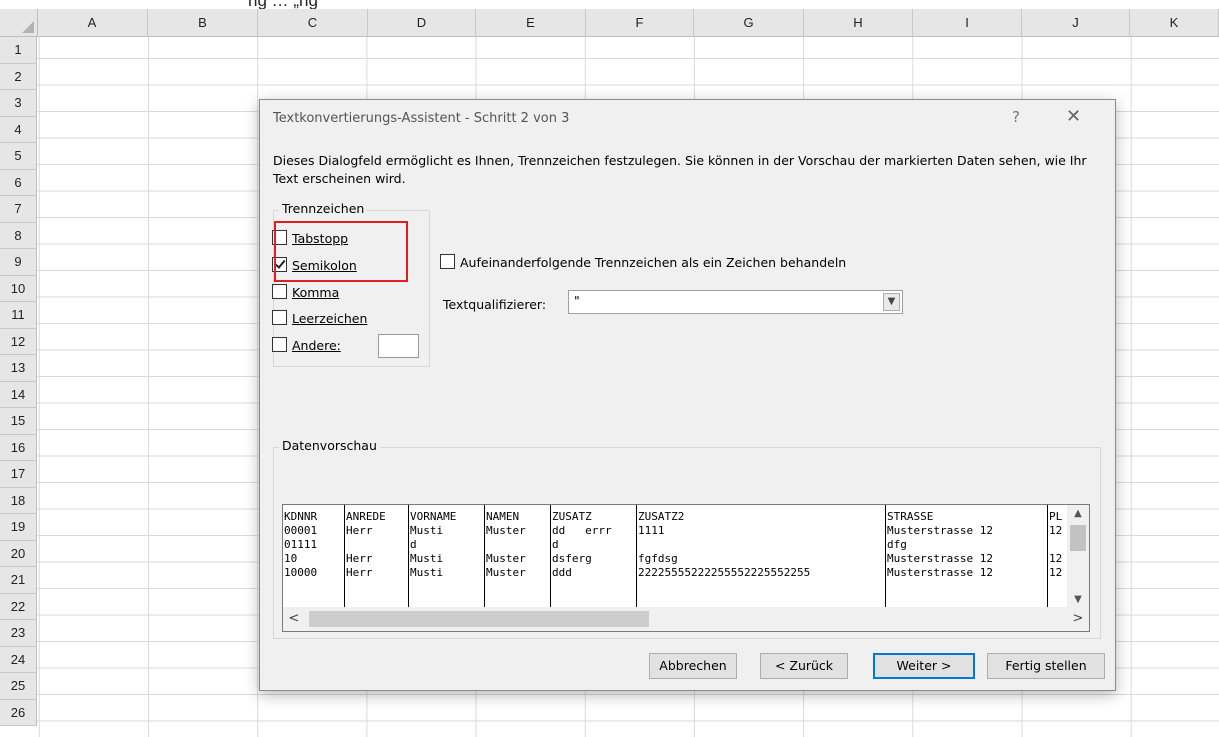 The width and height of the screenshot is (1219, 737). I want to click on scroll-up-icon: ▲, so click(1078, 513).